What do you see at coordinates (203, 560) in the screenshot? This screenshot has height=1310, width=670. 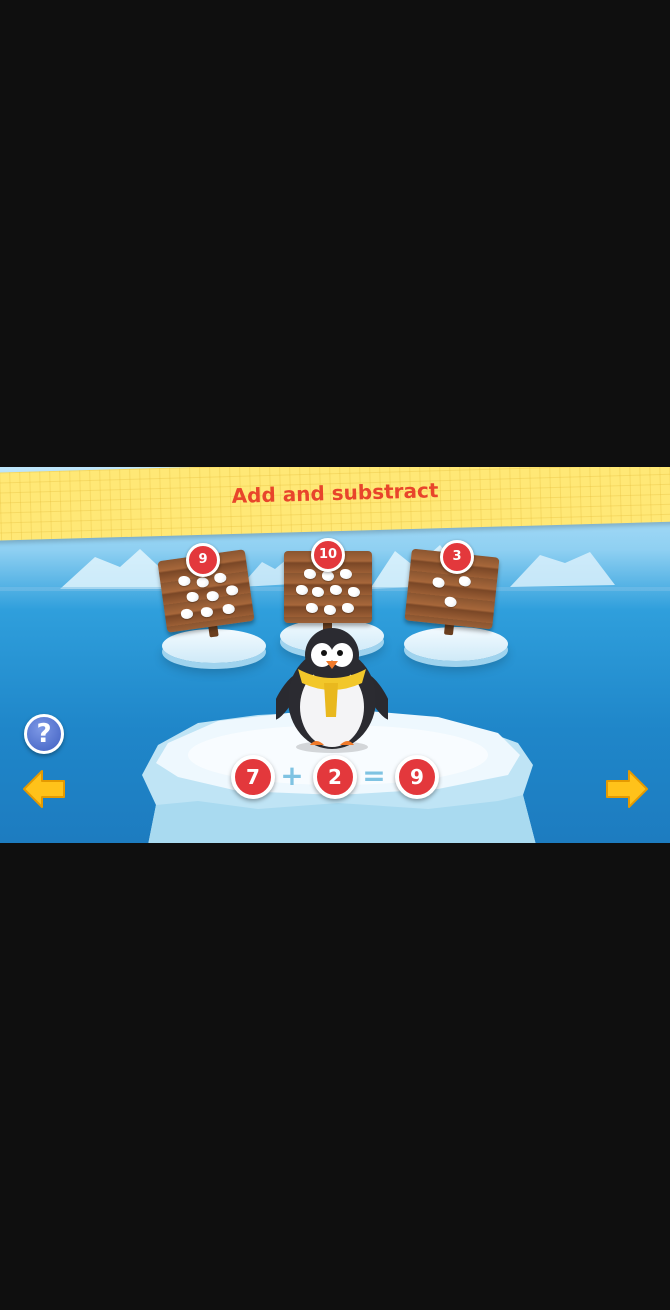 I see `sign-badge-1: 9` at bounding box center [203, 560].